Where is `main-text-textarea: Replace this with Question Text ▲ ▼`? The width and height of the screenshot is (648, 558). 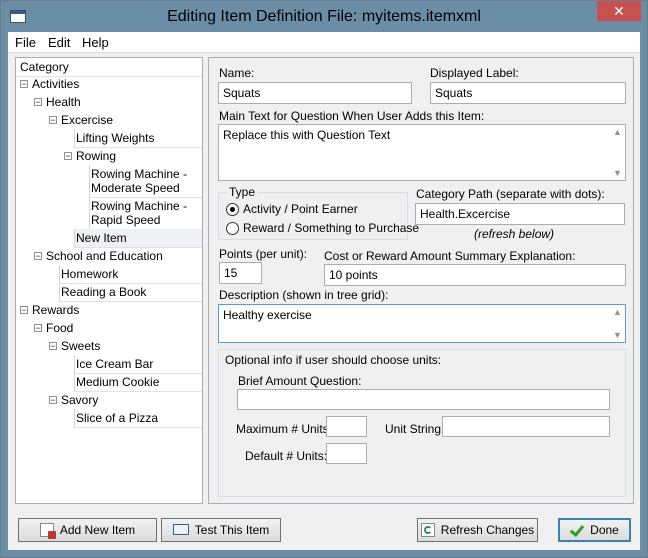
main-text-textarea: Replace this with Question Text ▲ ▼ is located at coordinates (422, 152).